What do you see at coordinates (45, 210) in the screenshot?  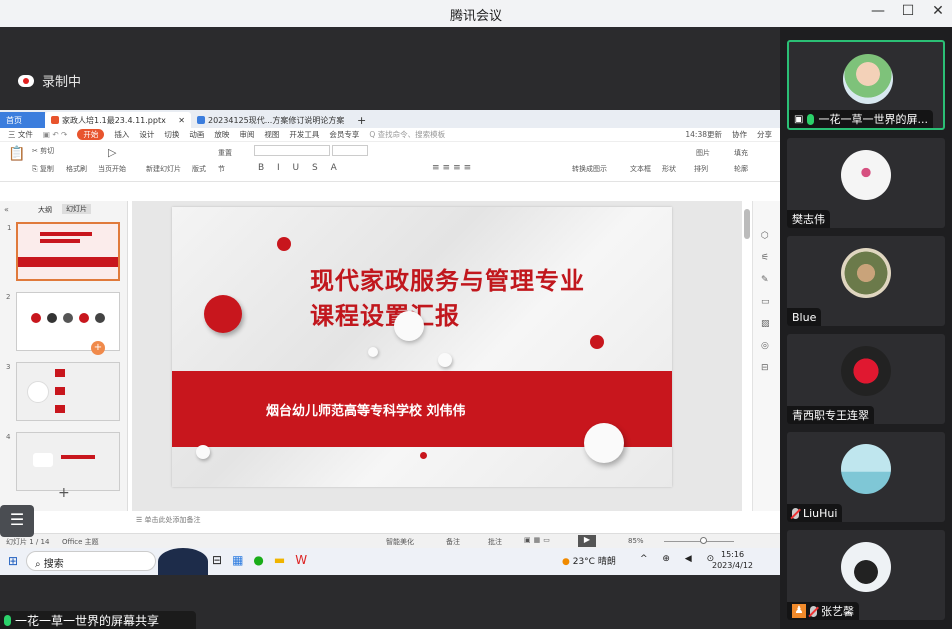 I see `tab-outline: 大纲` at bounding box center [45, 210].